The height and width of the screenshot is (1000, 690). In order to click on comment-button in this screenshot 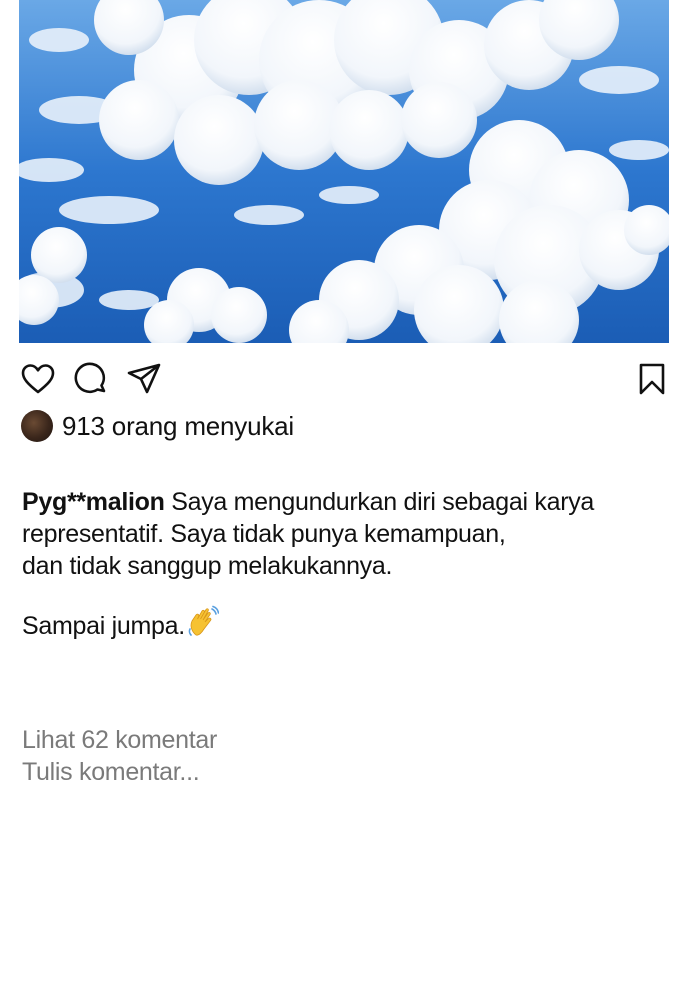, I will do `click(91, 379)`.